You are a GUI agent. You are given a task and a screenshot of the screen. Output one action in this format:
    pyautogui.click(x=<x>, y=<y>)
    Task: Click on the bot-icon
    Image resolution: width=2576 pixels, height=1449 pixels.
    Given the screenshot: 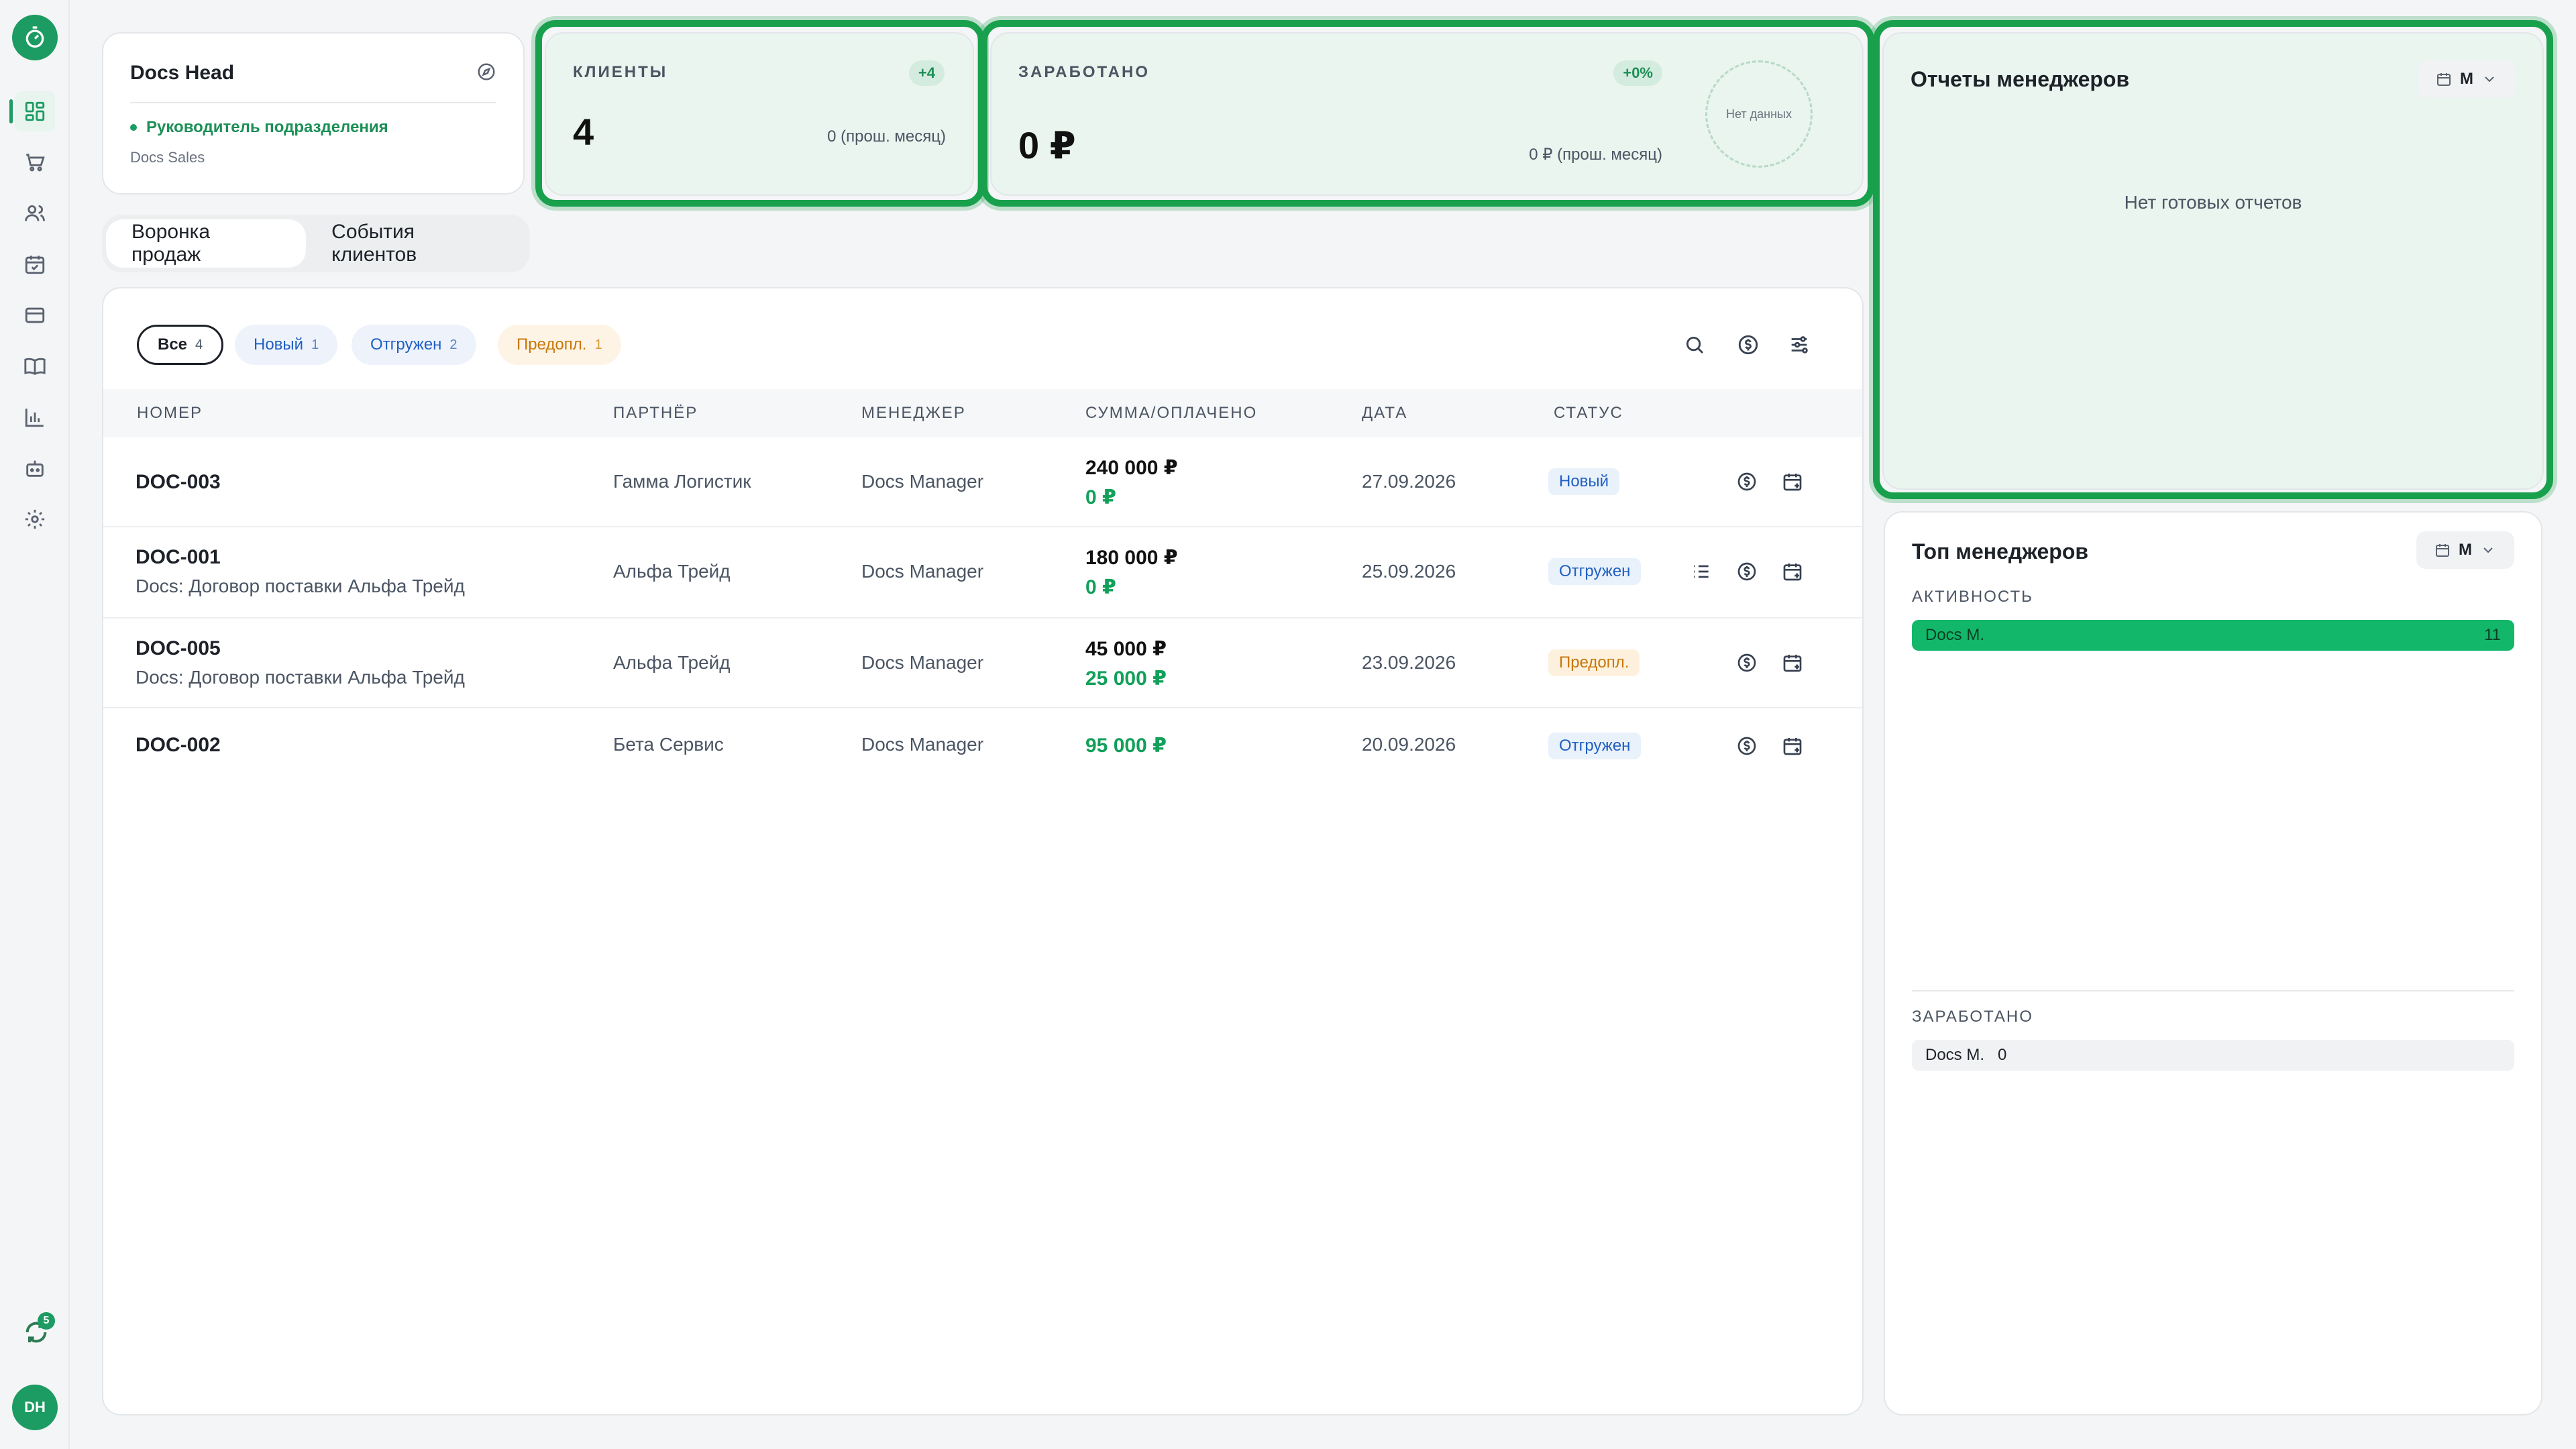 What is the action you would take?
    pyautogui.click(x=35, y=468)
    